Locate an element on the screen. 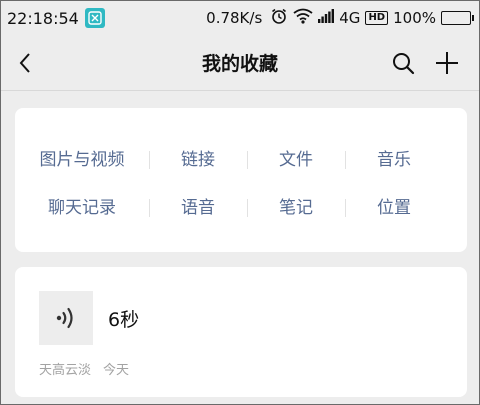 This screenshot has height=405, width=480. voice-thumbnail is located at coordinates (66, 318).